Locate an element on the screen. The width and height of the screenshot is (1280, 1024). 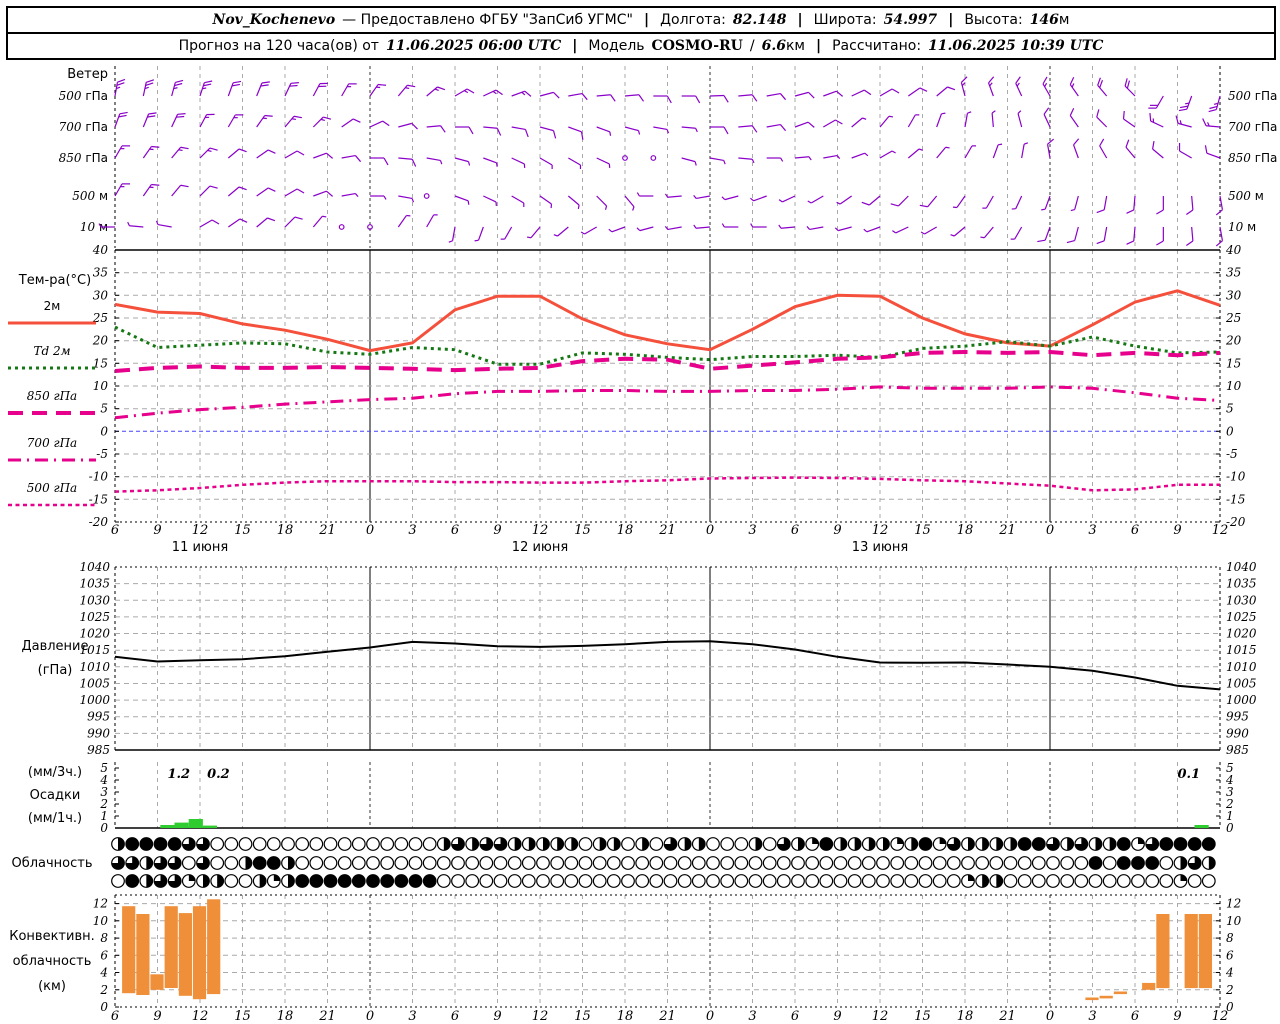
pressure-ytick-left: 1000 is located at coordinates (94, 700).